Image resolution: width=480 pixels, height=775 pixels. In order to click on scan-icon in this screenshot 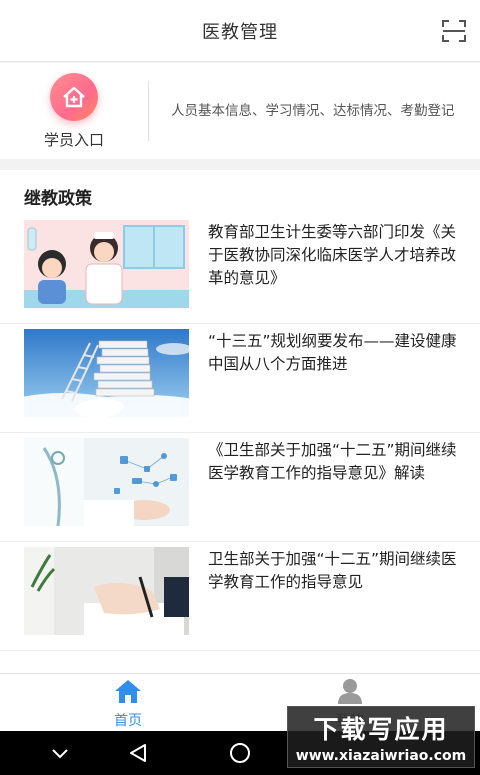, I will do `click(454, 31)`.